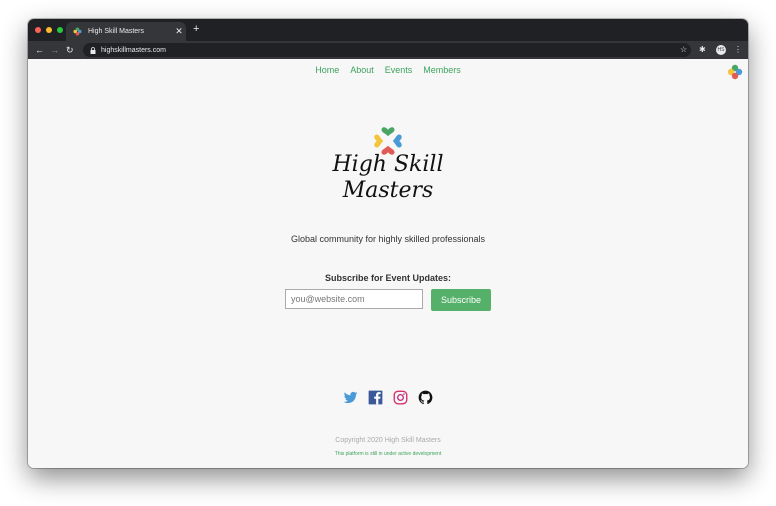 The image size is (776, 506). What do you see at coordinates (683, 50) in the screenshot?
I see `bookmark-star-icon: ☆` at bounding box center [683, 50].